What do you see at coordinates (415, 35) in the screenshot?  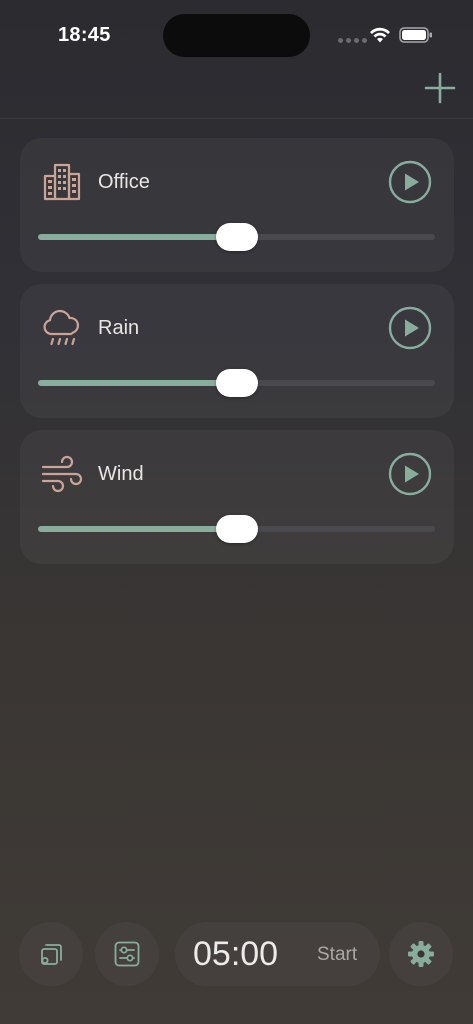 I see `battery-icon` at bounding box center [415, 35].